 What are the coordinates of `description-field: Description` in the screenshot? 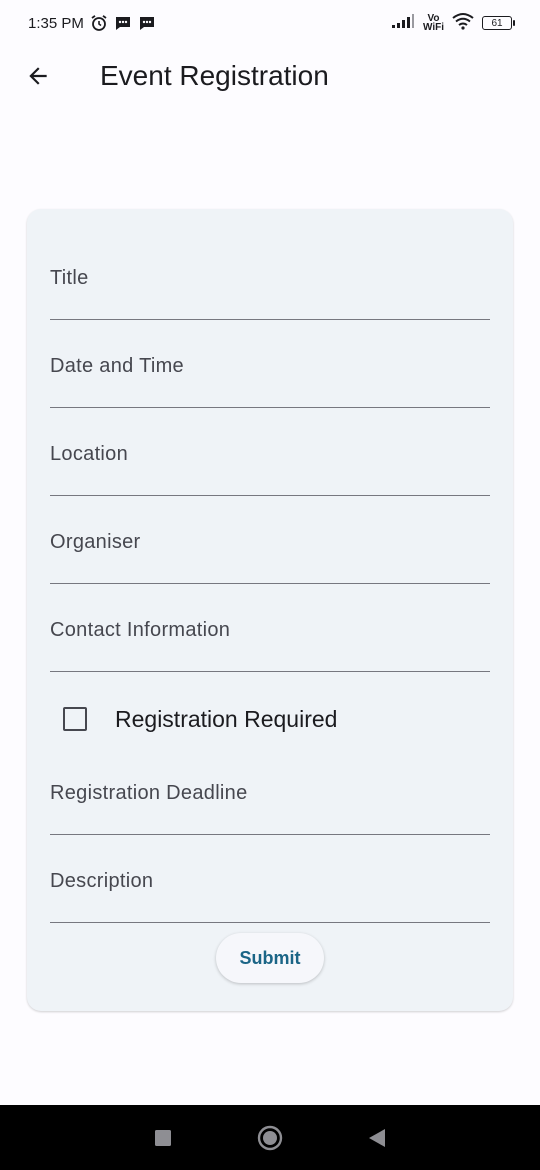 It's located at (270, 879).